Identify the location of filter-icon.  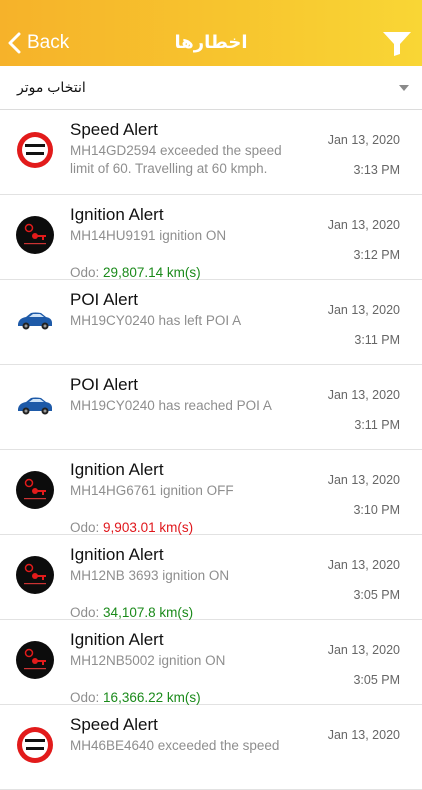
(397, 44).